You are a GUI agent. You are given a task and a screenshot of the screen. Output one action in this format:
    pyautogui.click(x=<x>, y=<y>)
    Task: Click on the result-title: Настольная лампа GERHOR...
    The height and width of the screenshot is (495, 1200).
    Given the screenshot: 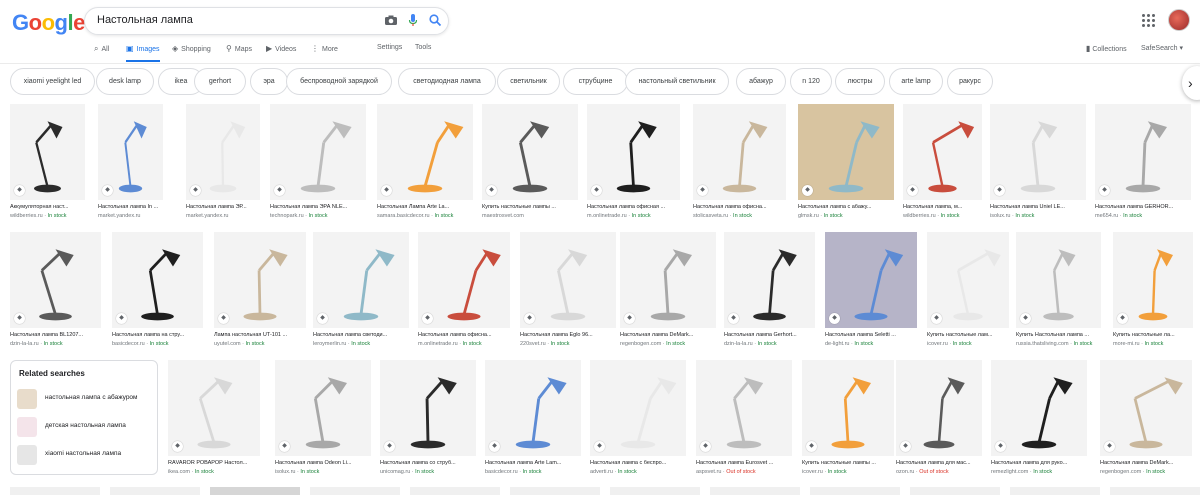 What is the action you would take?
    pyautogui.click(x=1143, y=207)
    